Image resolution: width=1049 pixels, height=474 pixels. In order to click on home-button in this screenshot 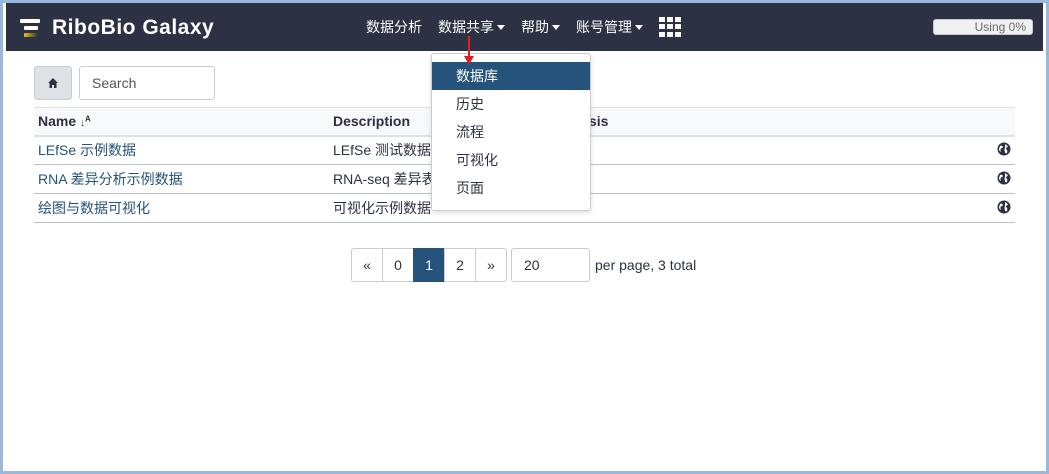, I will do `click(53, 83)`.